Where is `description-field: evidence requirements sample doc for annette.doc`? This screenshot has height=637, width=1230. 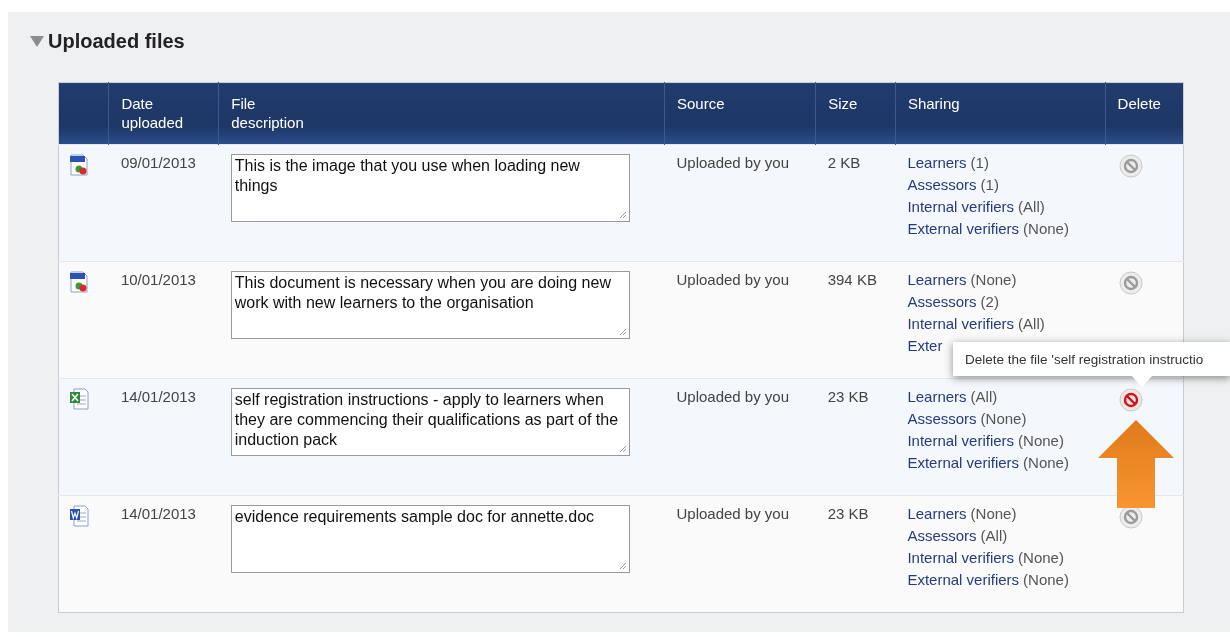 description-field: evidence requirements sample doc for annette.doc is located at coordinates (430, 539).